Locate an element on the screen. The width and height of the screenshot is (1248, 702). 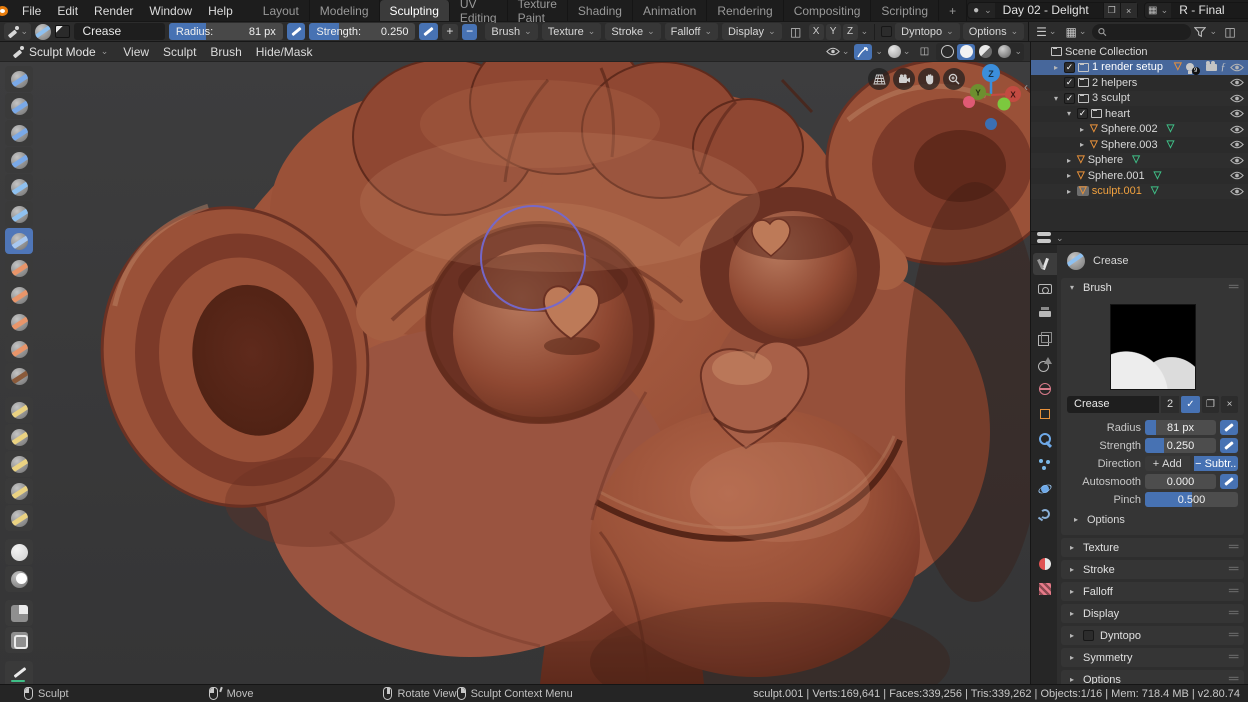
viewport-menu-item: View is located at coordinates (136, 52).